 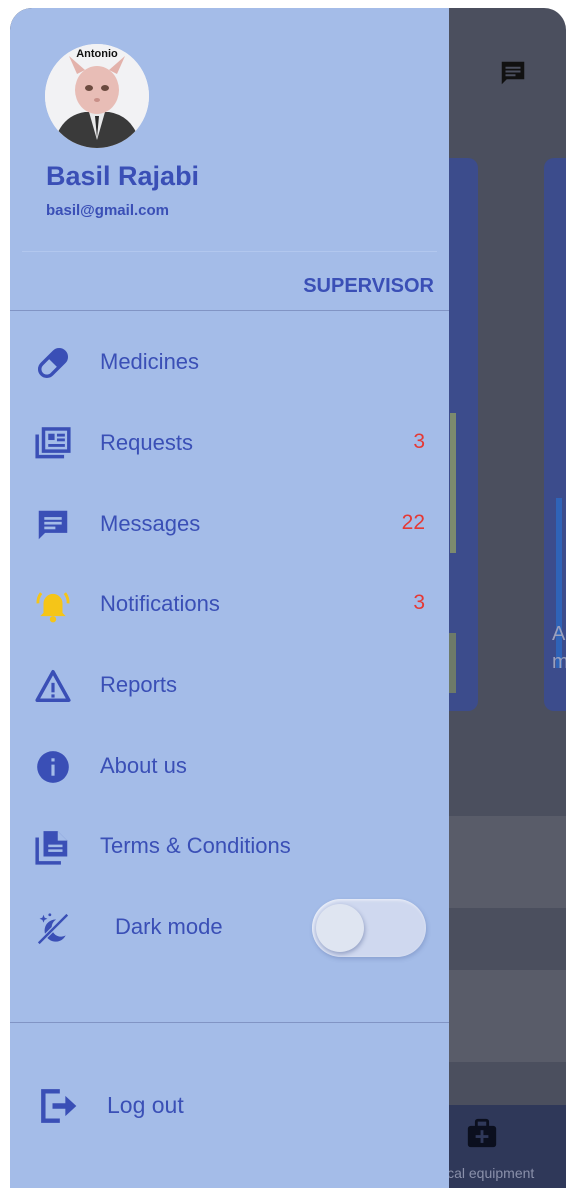 What do you see at coordinates (195, 845) in the screenshot?
I see `menu-item-label: Terms & Conditions` at bounding box center [195, 845].